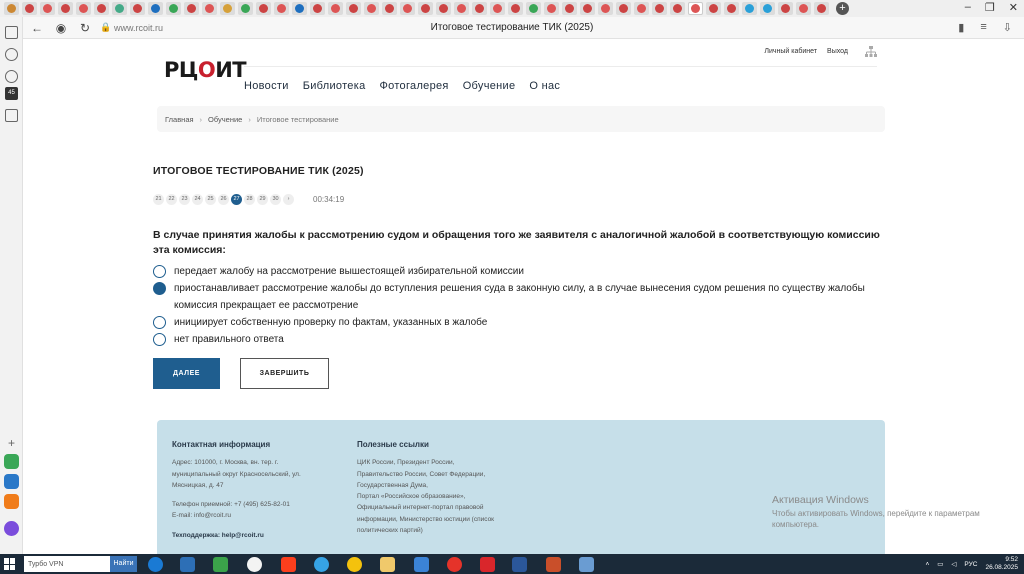 The image size is (1024, 574). I want to click on maps-icon, so click(11, 461).